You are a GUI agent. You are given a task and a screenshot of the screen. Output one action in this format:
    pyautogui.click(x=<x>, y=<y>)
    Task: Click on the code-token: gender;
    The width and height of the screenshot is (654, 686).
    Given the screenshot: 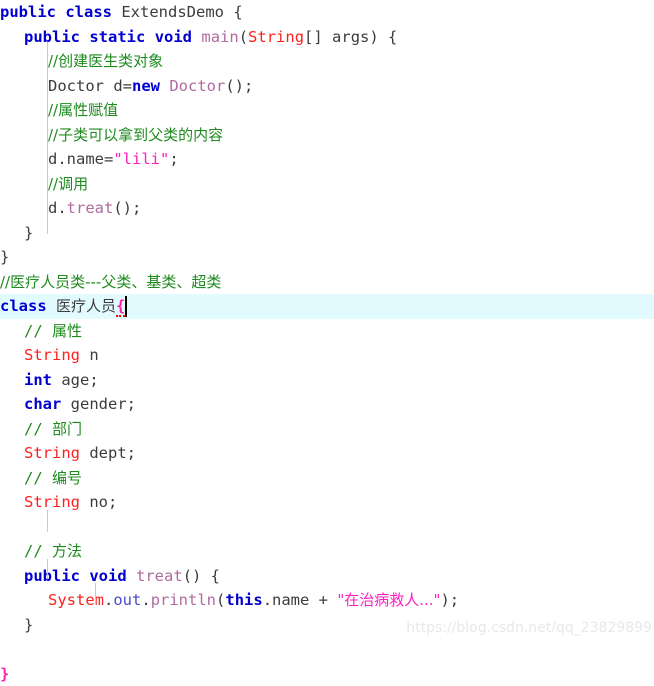 What is the action you would take?
    pyautogui.click(x=98, y=404)
    